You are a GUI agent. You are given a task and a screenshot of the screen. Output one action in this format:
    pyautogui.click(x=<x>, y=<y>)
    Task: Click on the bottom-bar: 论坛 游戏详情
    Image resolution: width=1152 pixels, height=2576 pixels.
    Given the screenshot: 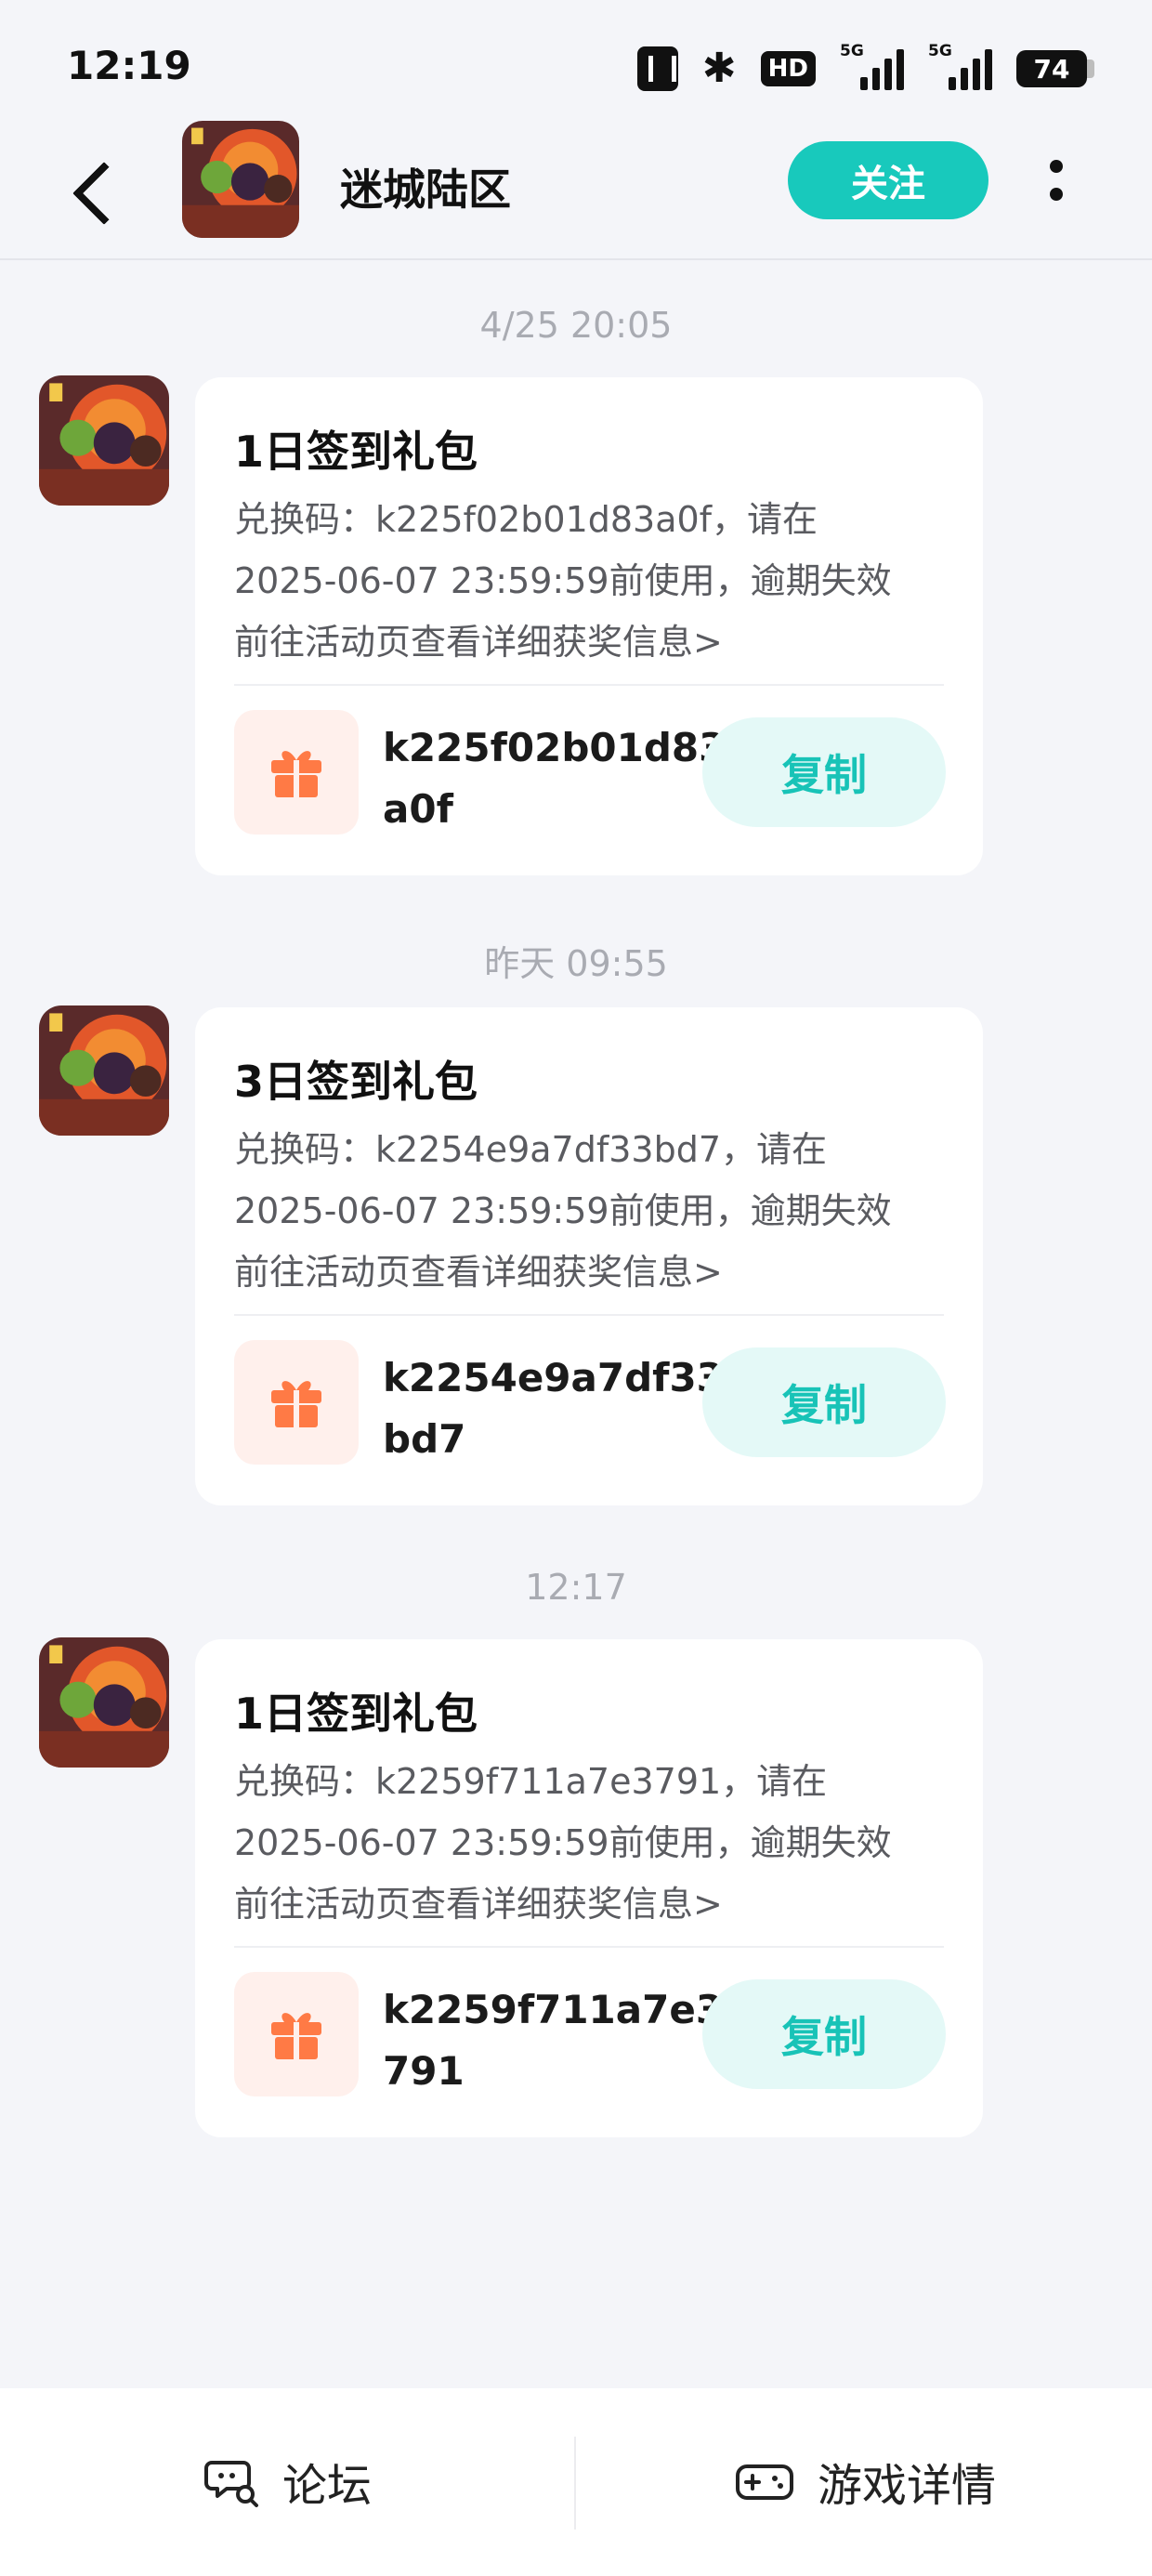 What is the action you would take?
    pyautogui.click(x=576, y=2482)
    